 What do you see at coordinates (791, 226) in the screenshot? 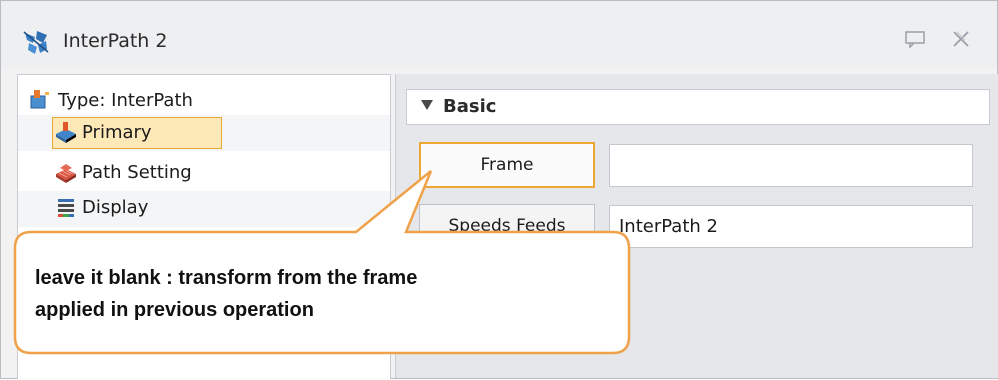
I see `speeds-feeds-field: InterPath 2` at bounding box center [791, 226].